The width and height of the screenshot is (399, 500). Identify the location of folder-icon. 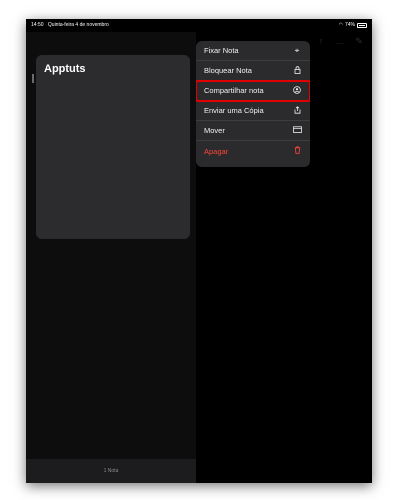
(297, 130).